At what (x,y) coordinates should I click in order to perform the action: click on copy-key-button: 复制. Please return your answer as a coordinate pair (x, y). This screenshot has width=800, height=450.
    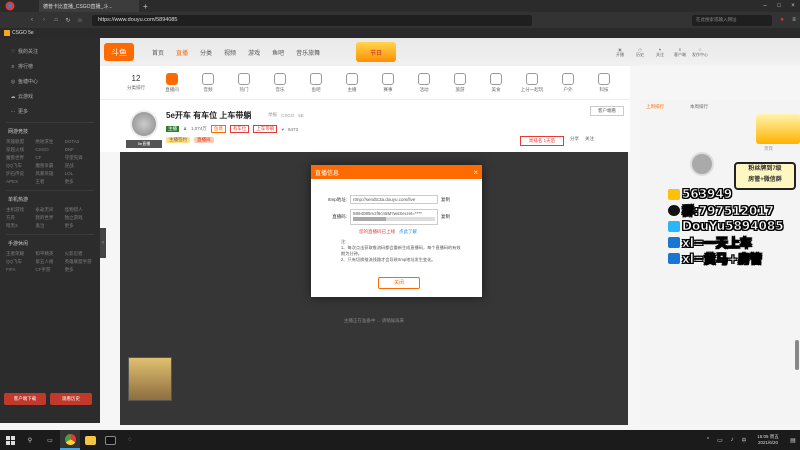
    Looking at the image, I should click on (445, 217).